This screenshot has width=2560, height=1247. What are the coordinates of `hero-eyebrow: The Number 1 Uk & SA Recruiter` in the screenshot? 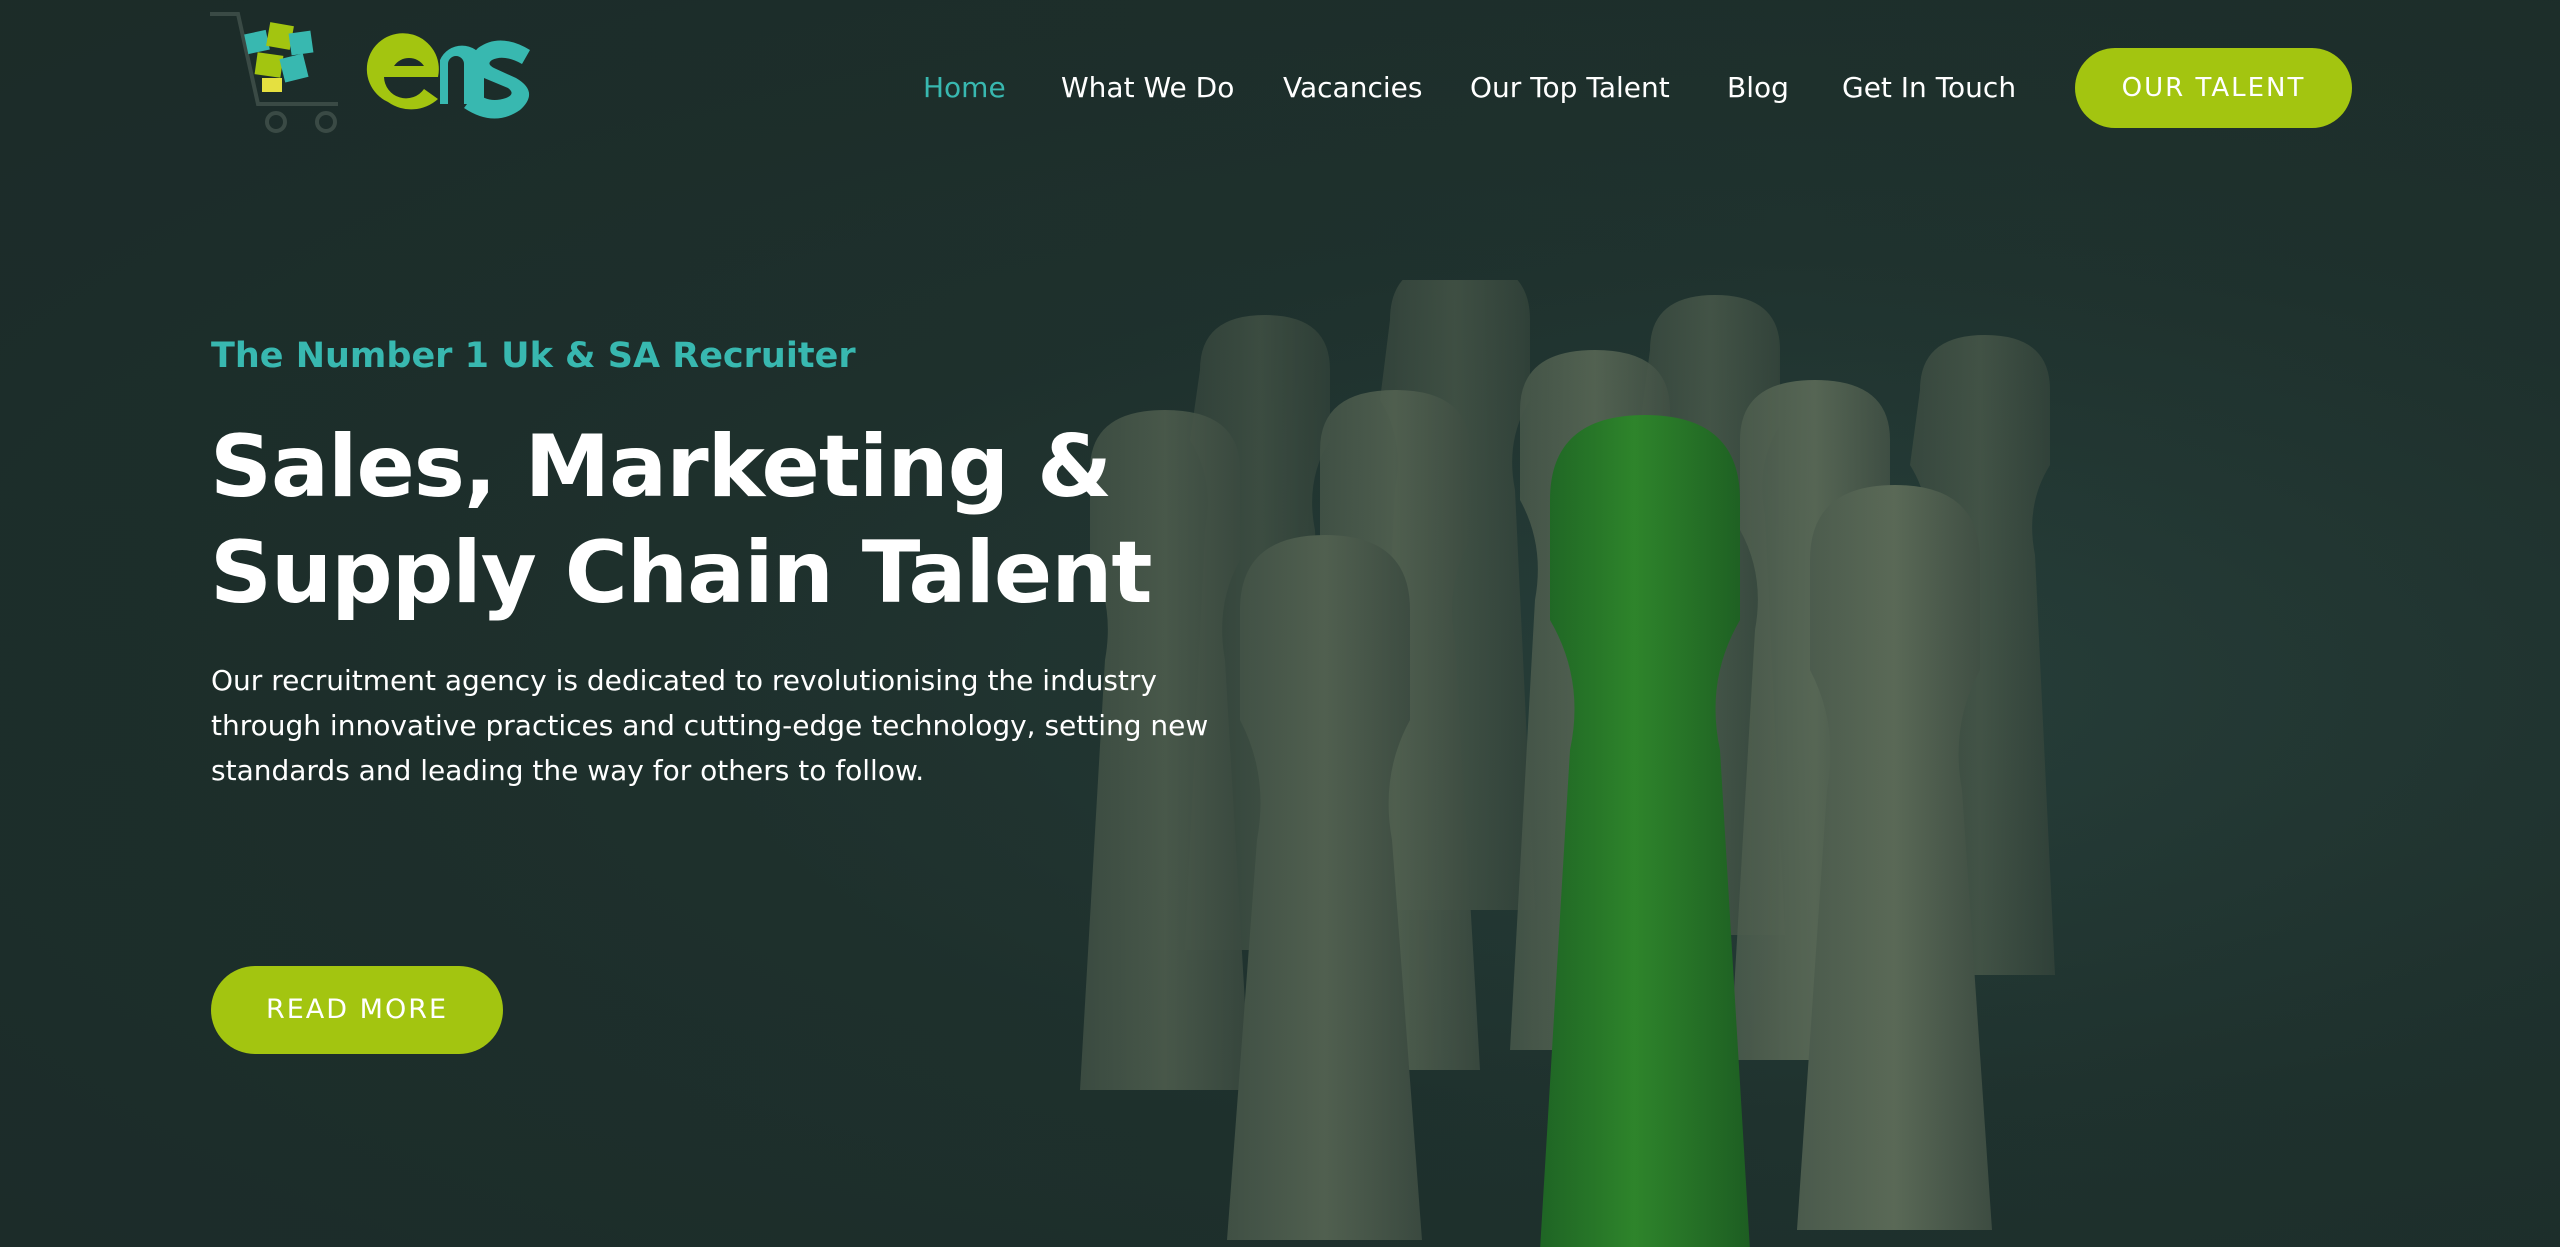 It's located at (533, 356).